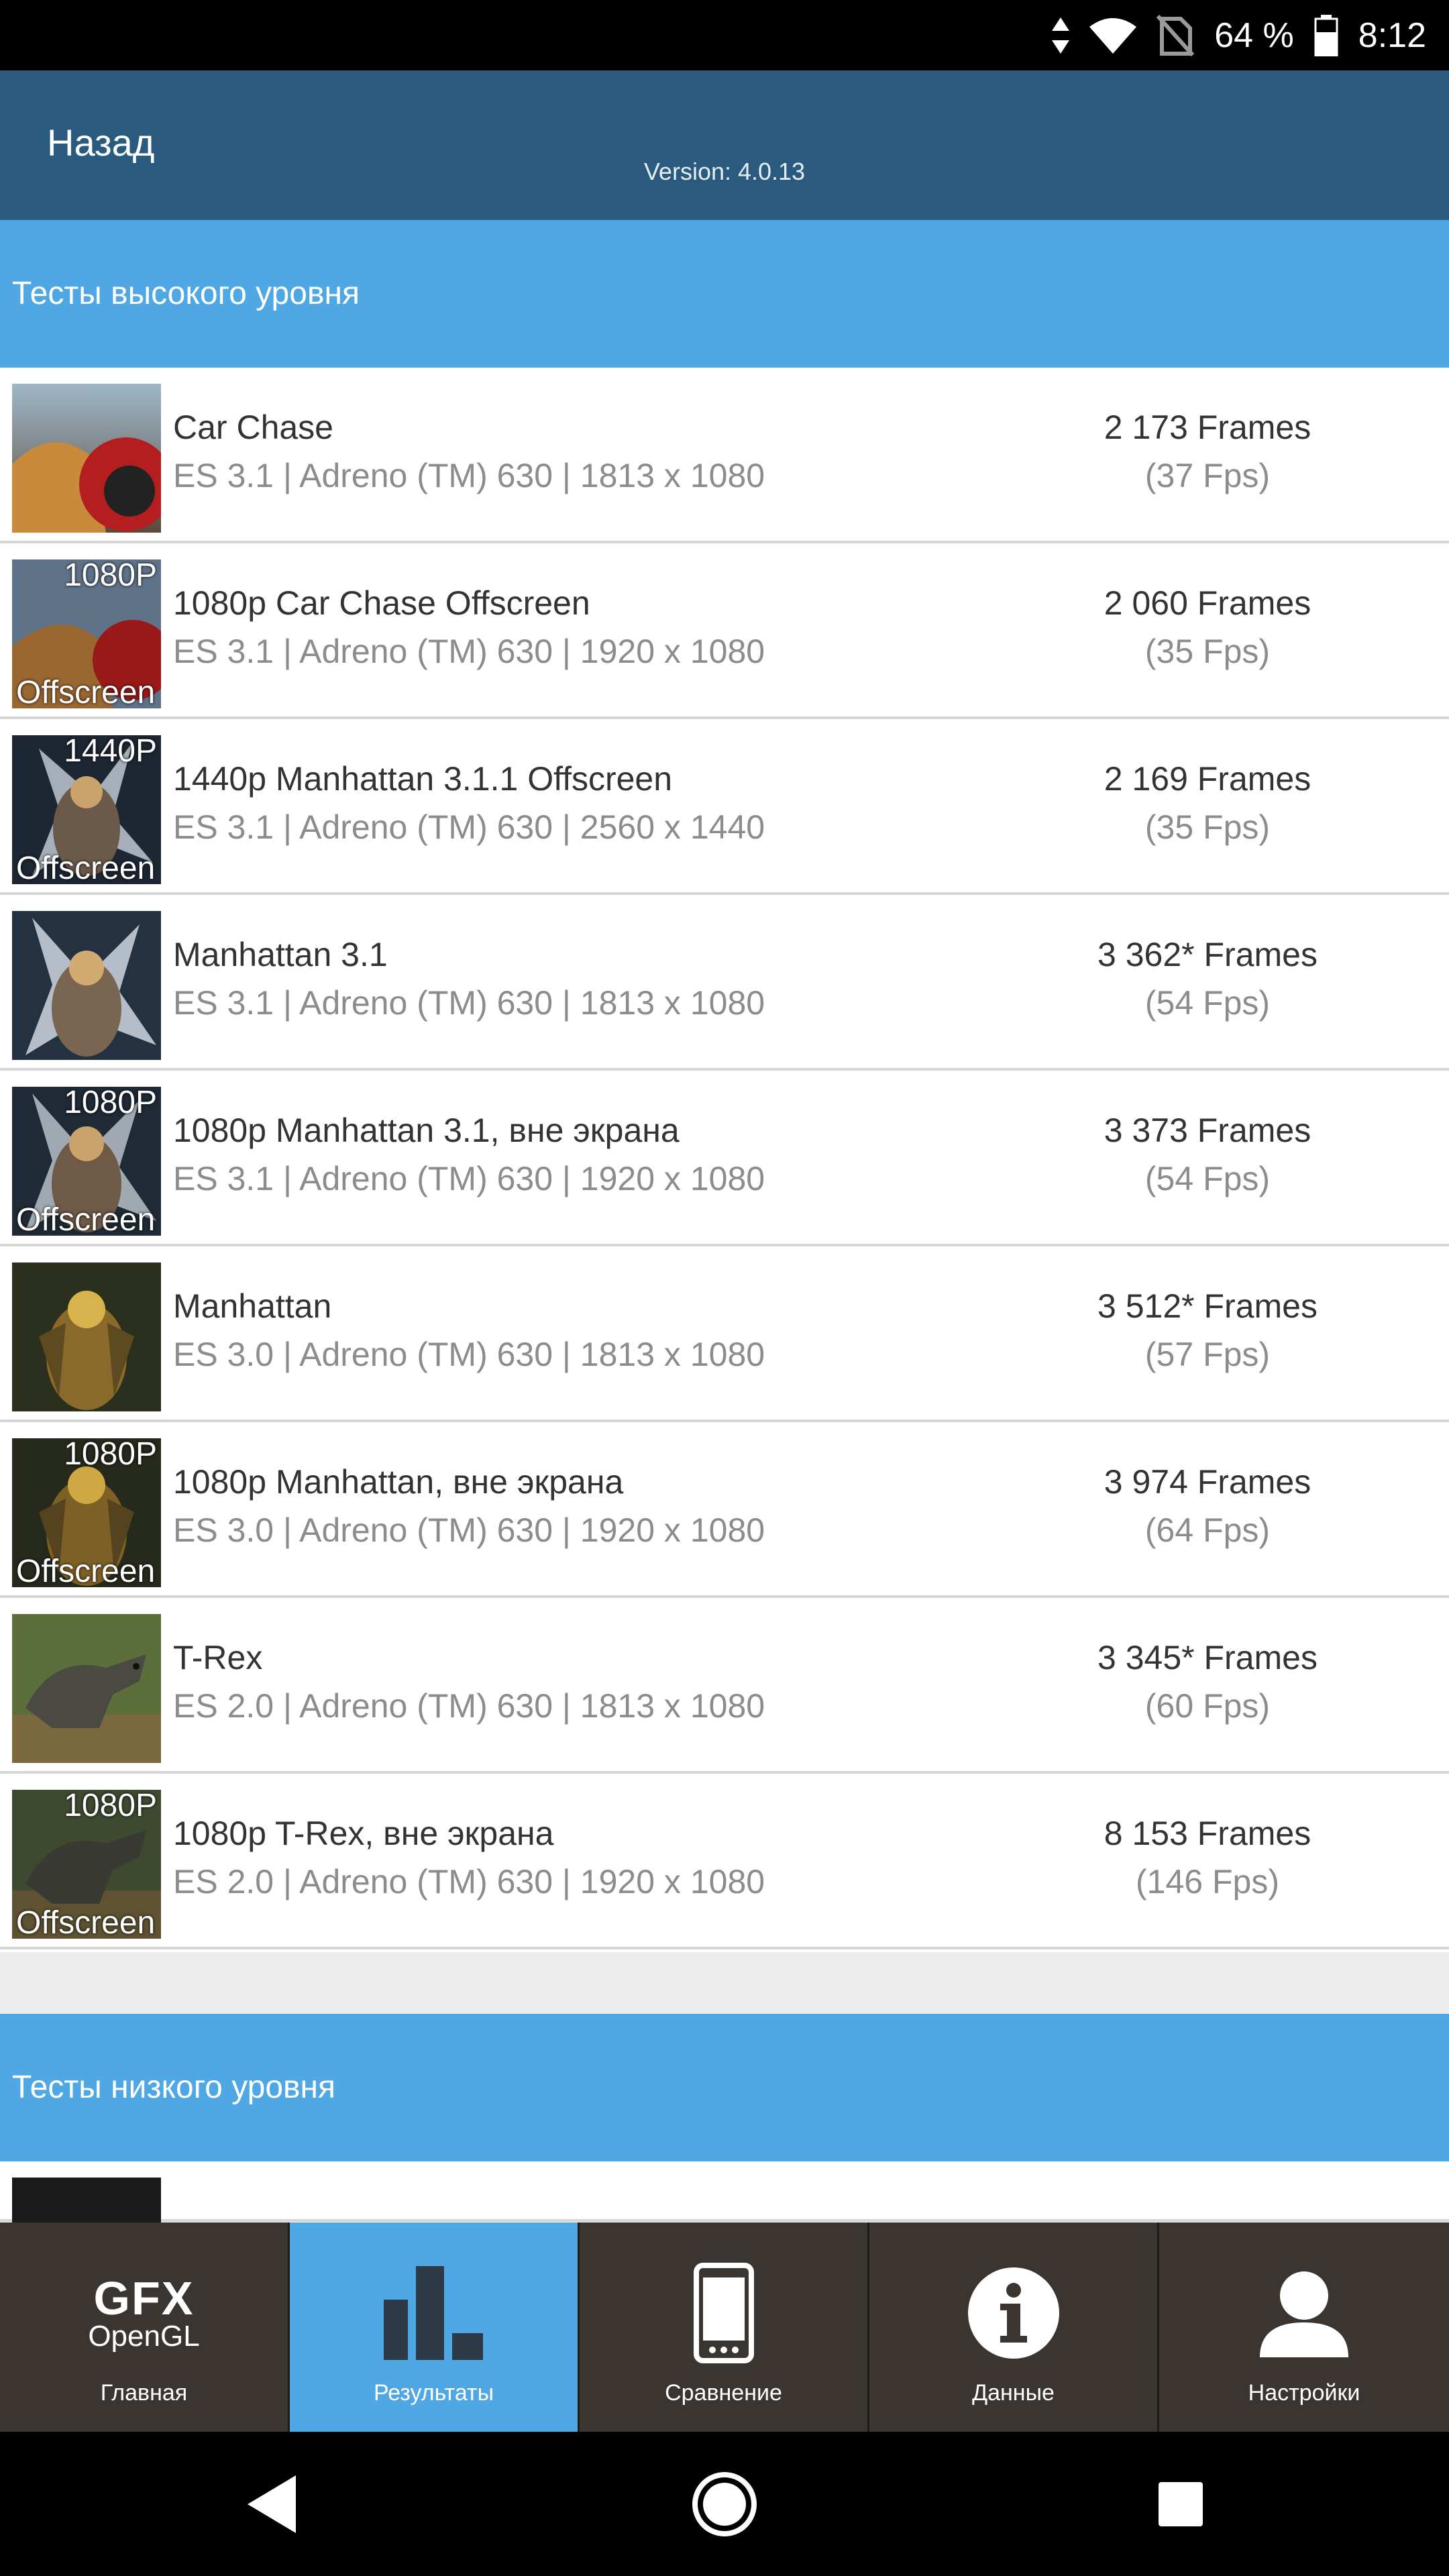  What do you see at coordinates (723, 2313) in the screenshot?
I see `phone-icon` at bounding box center [723, 2313].